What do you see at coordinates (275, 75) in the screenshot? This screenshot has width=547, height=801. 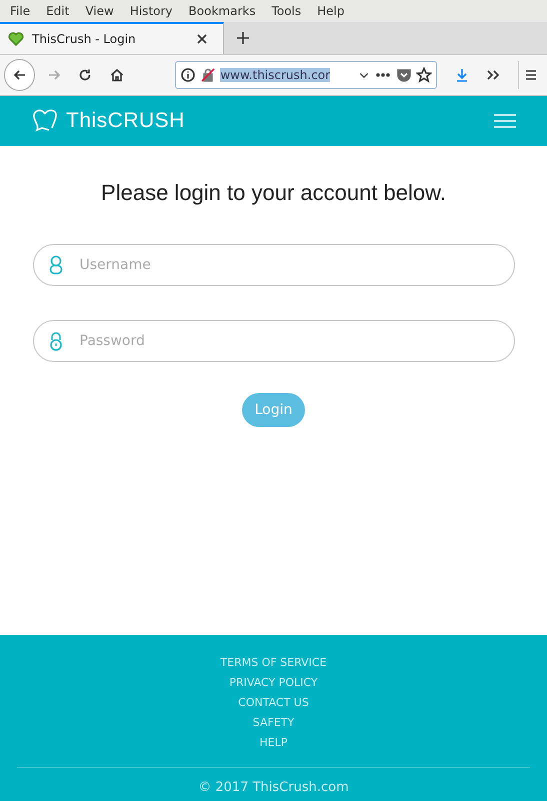 I see `url-text: www.thiscrush.cor` at bounding box center [275, 75].